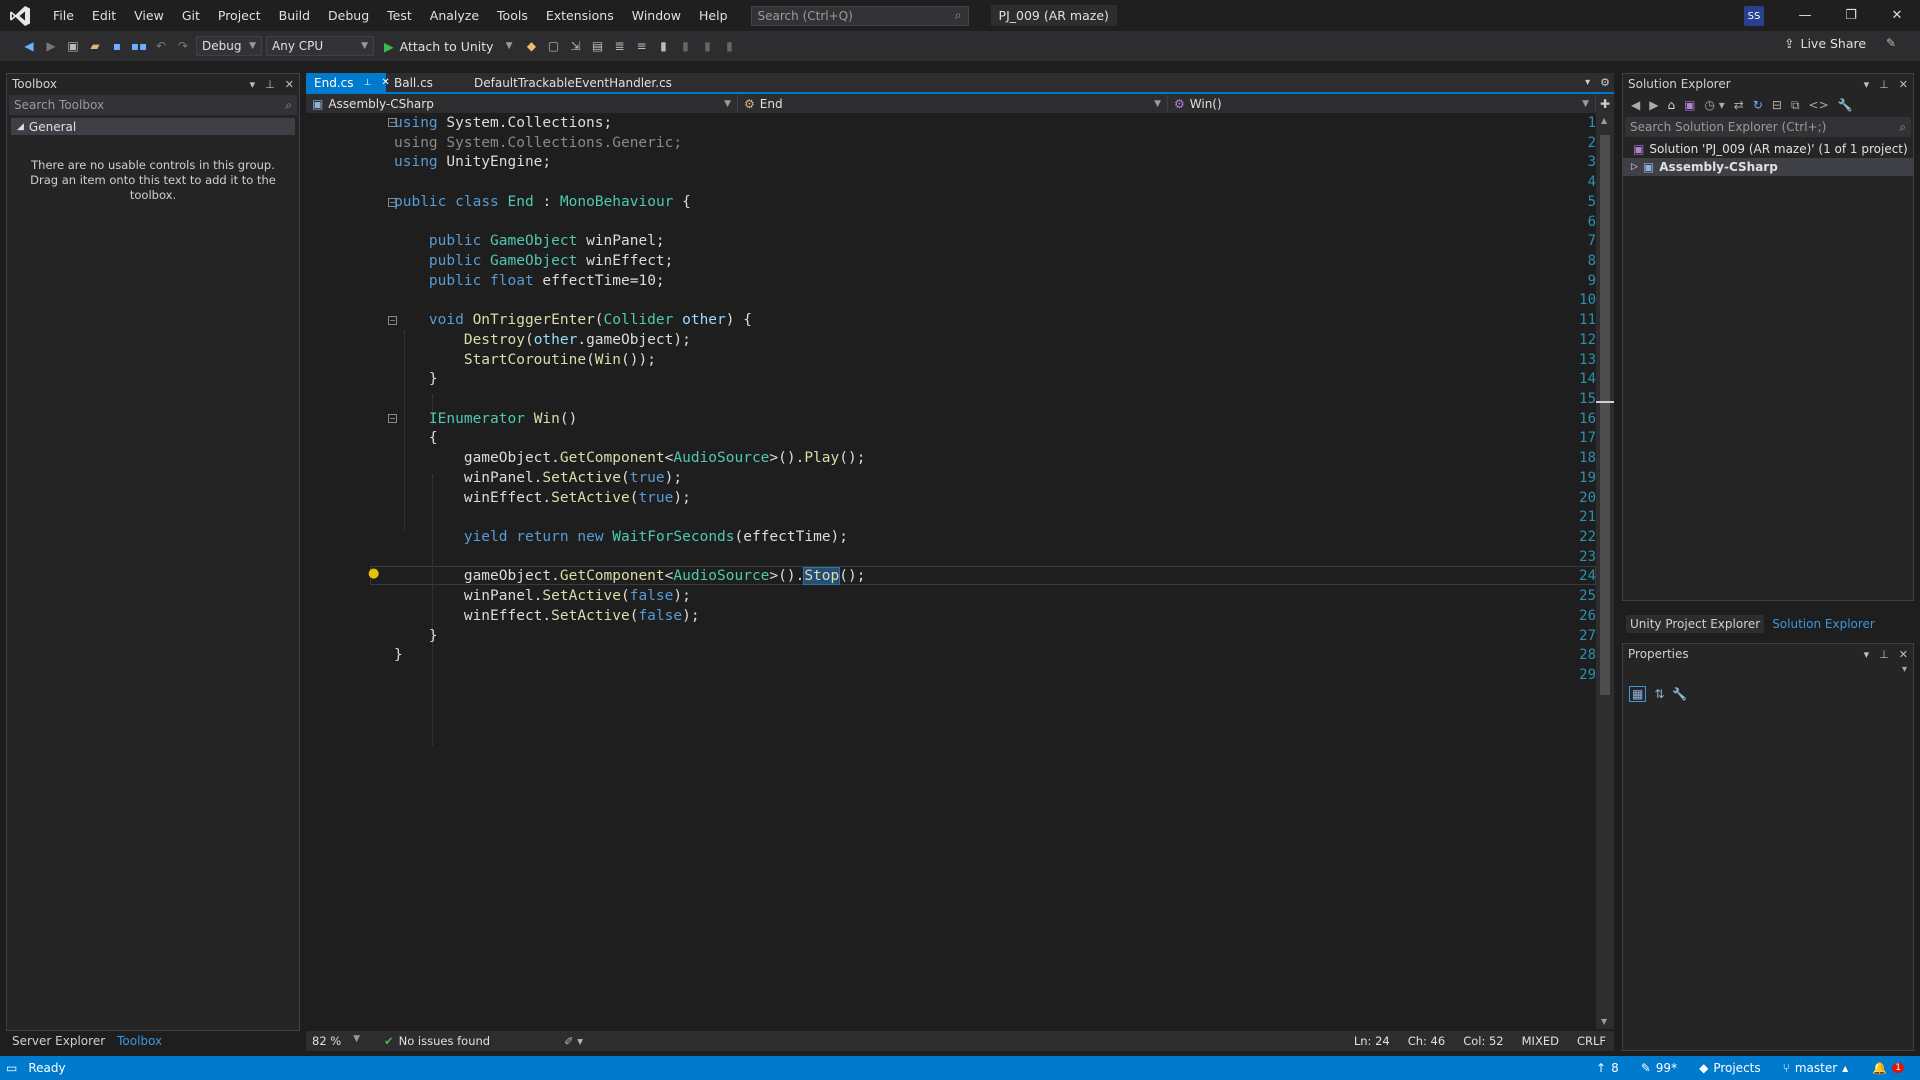 This screenshot has width=1920, height=1080. Describe the element at coordinates (573, 1041) in the screenshot. I see `brush-icon: ✐ ▾` at that location.